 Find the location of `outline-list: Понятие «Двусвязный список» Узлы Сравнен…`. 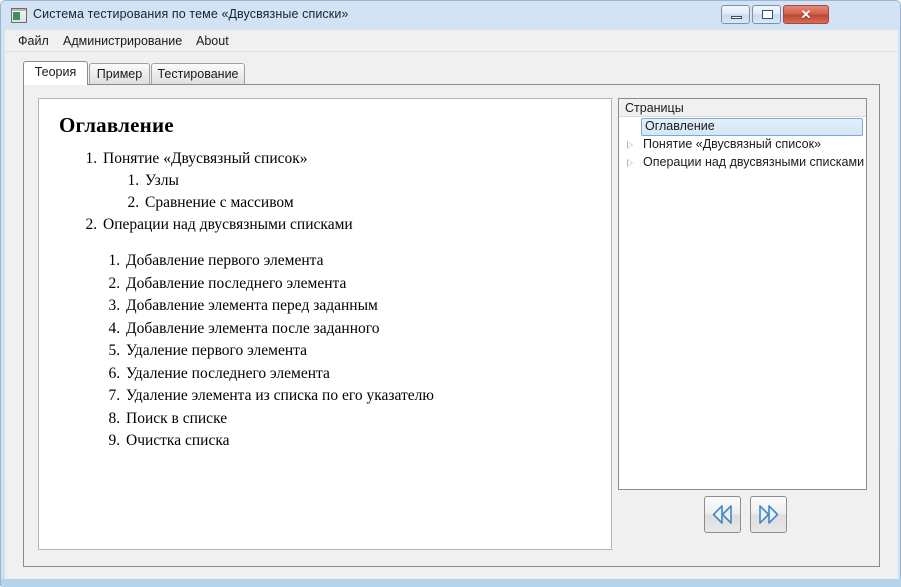

outline-list: Понятие «Двусвязный список» Узлы Сравнен… is located at coordinates (335, 192).